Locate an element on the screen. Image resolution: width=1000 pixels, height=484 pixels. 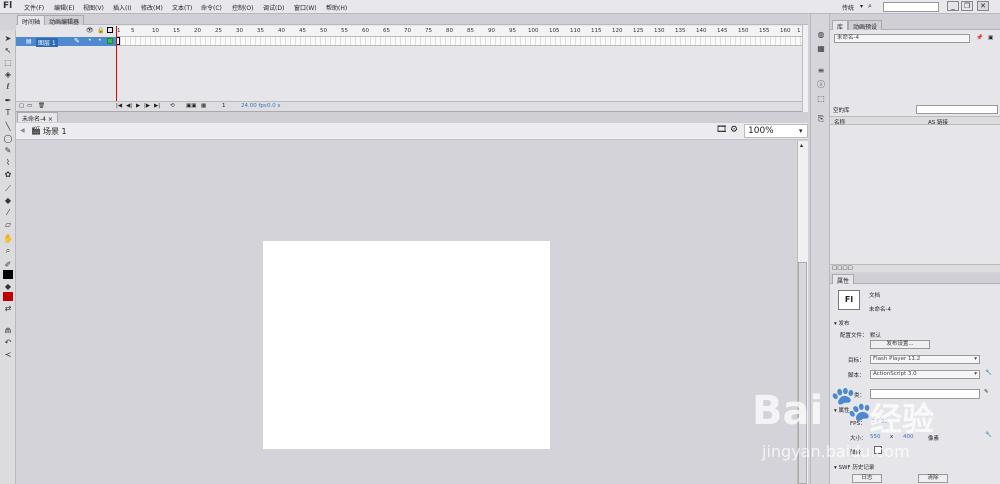
smooth-icon: ↶ is located at coordinates (8, 342).